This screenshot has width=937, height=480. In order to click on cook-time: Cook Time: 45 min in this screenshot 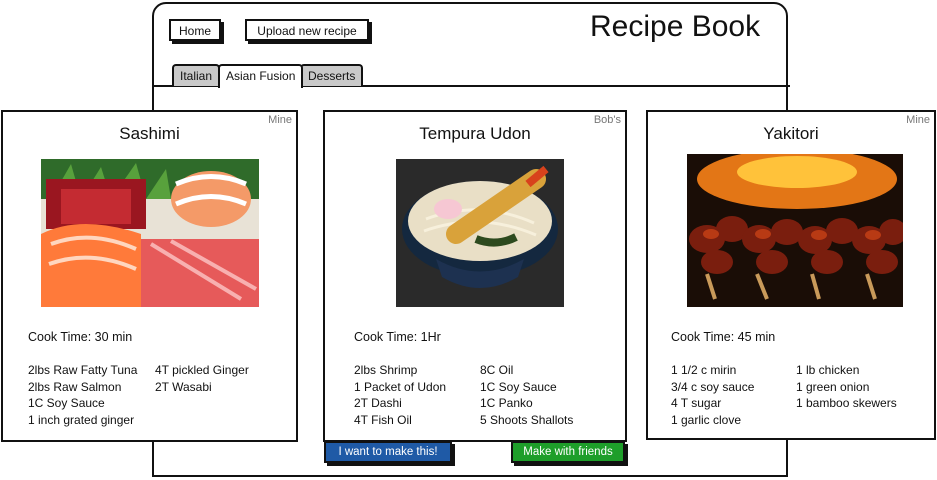, I will do `click(723, 337)`.